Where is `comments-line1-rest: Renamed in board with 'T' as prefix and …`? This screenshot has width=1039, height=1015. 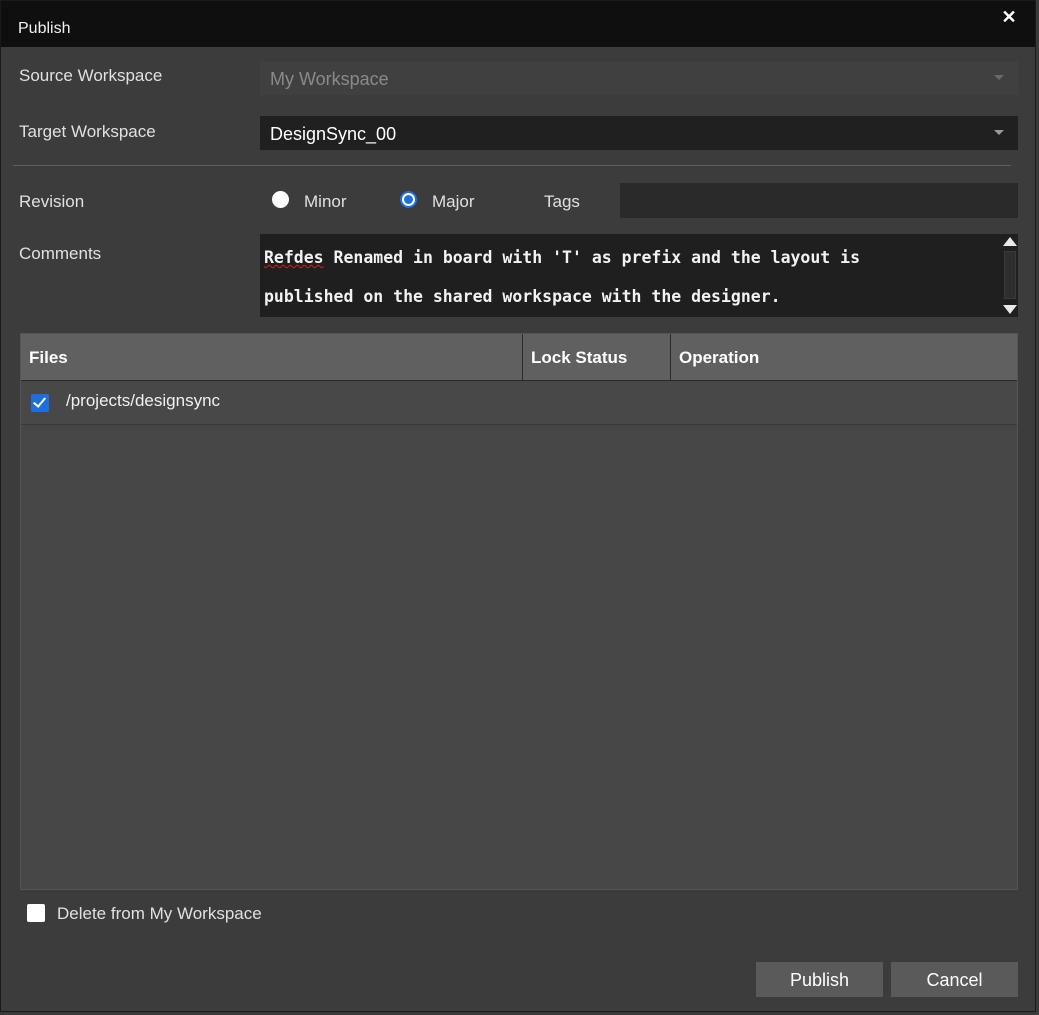 comments-line1-rest: Renamed in board with 'T' as prefix and … is located at coordinates (592, 257).